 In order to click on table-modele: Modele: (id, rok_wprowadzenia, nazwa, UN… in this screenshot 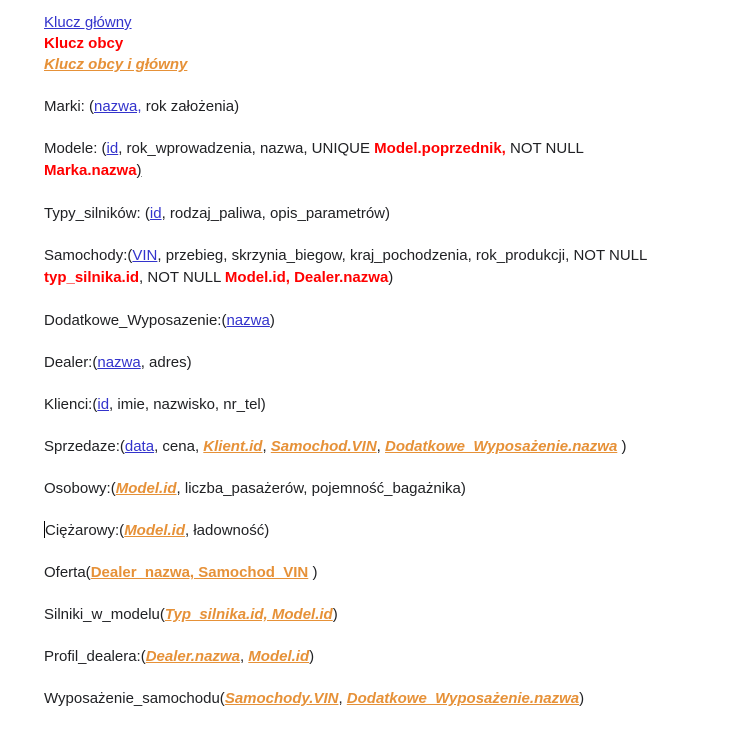, I will do `click(314, 159)`.